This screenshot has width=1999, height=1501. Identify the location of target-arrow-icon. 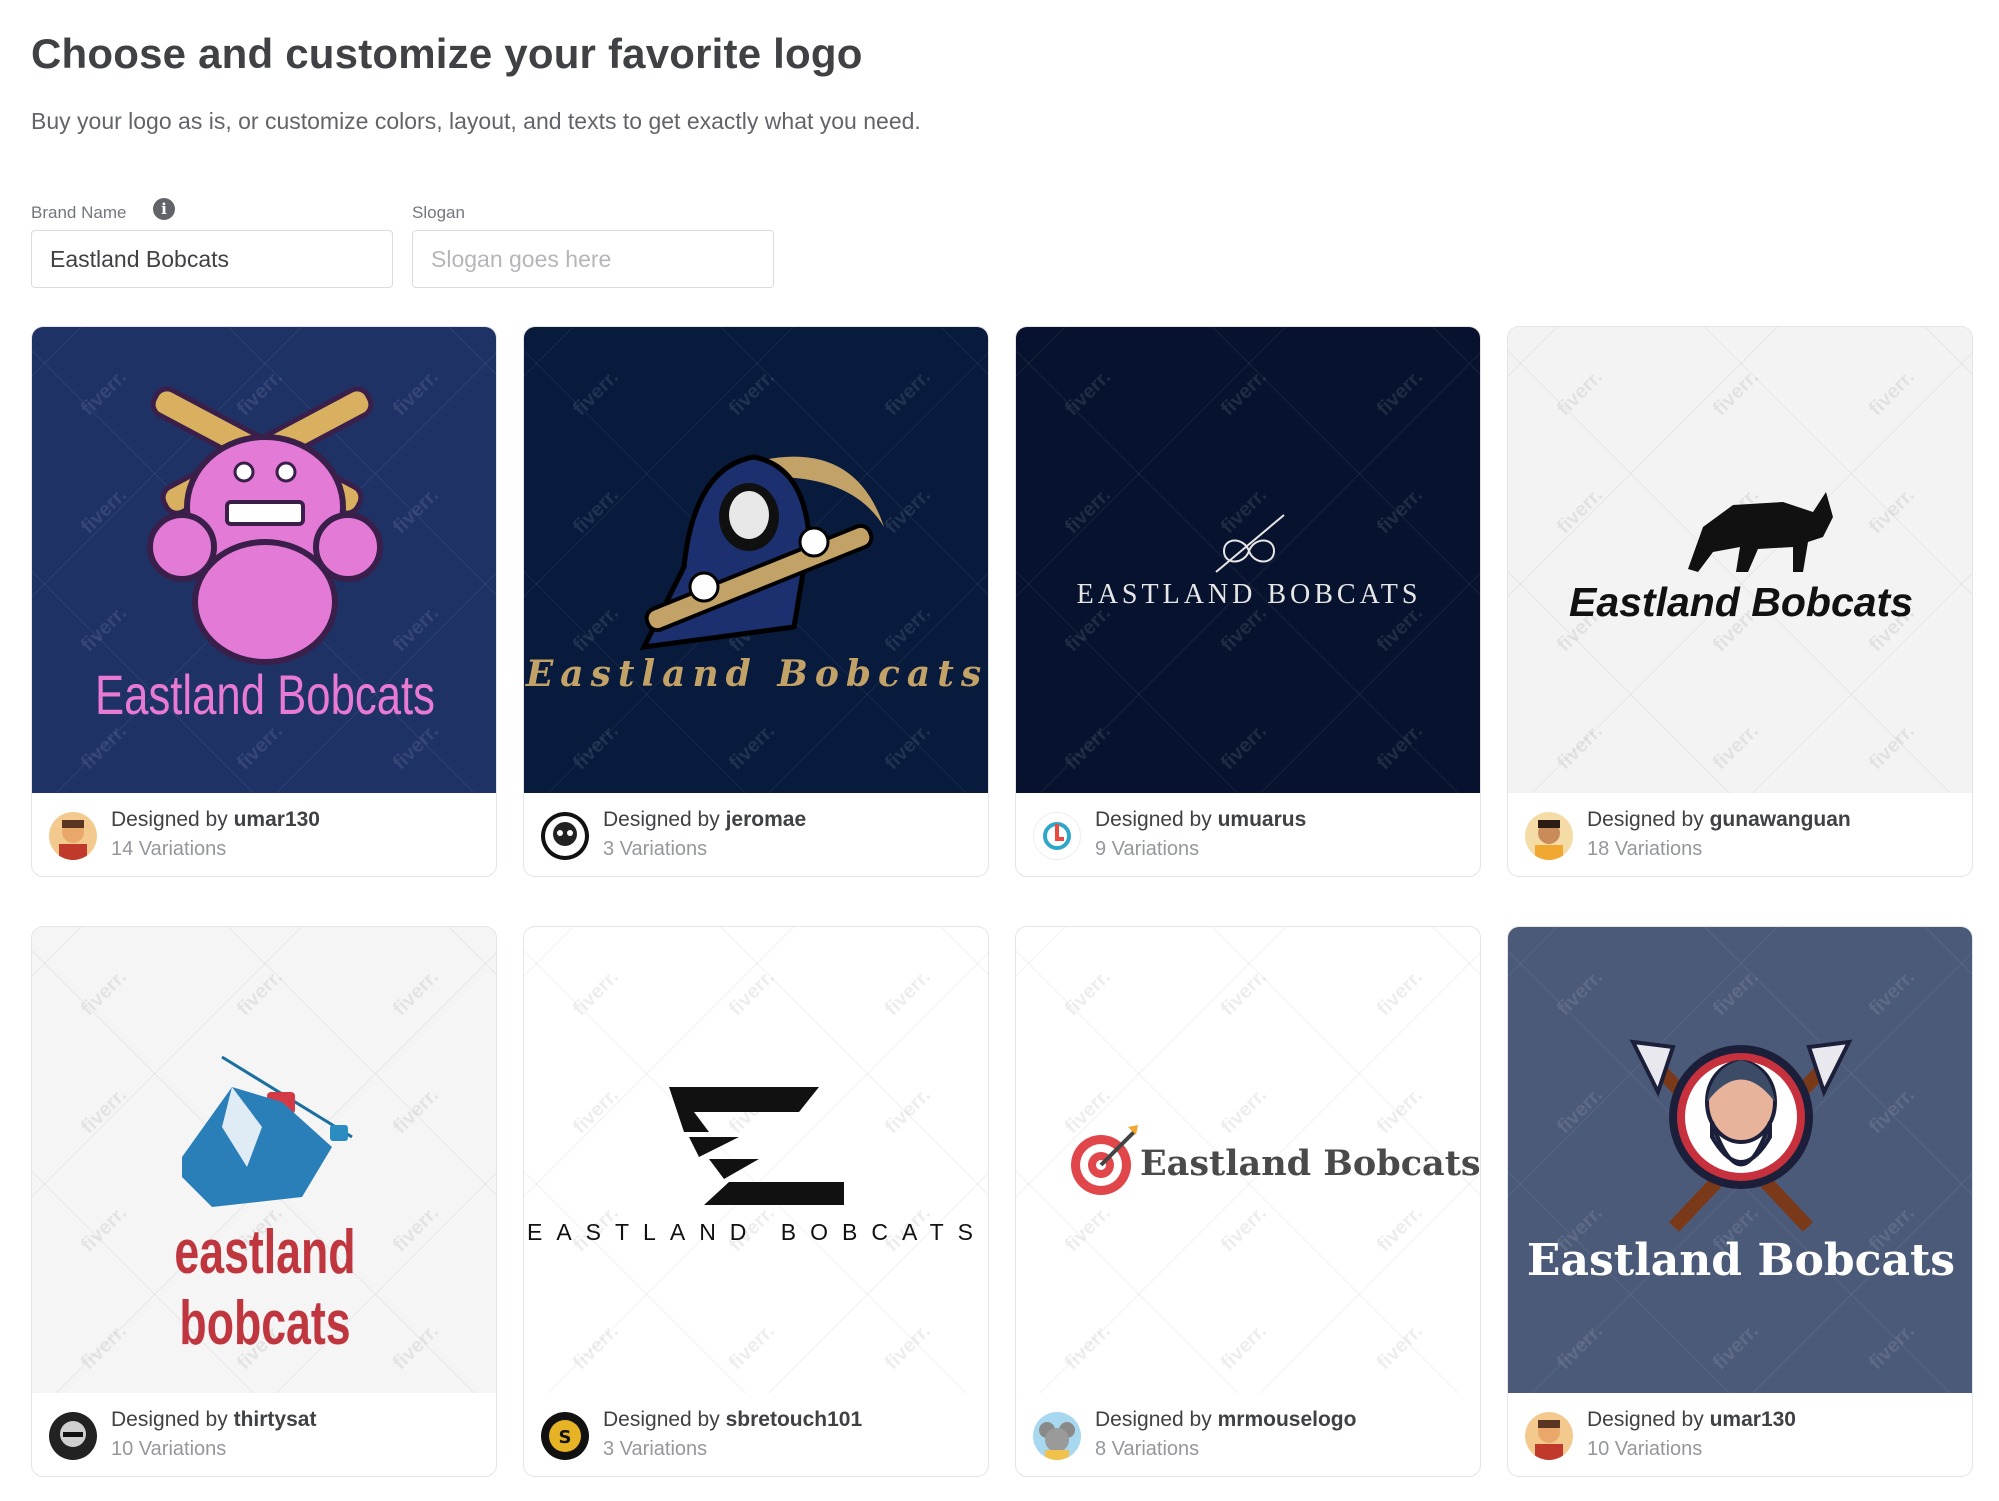
(1104, 1160).